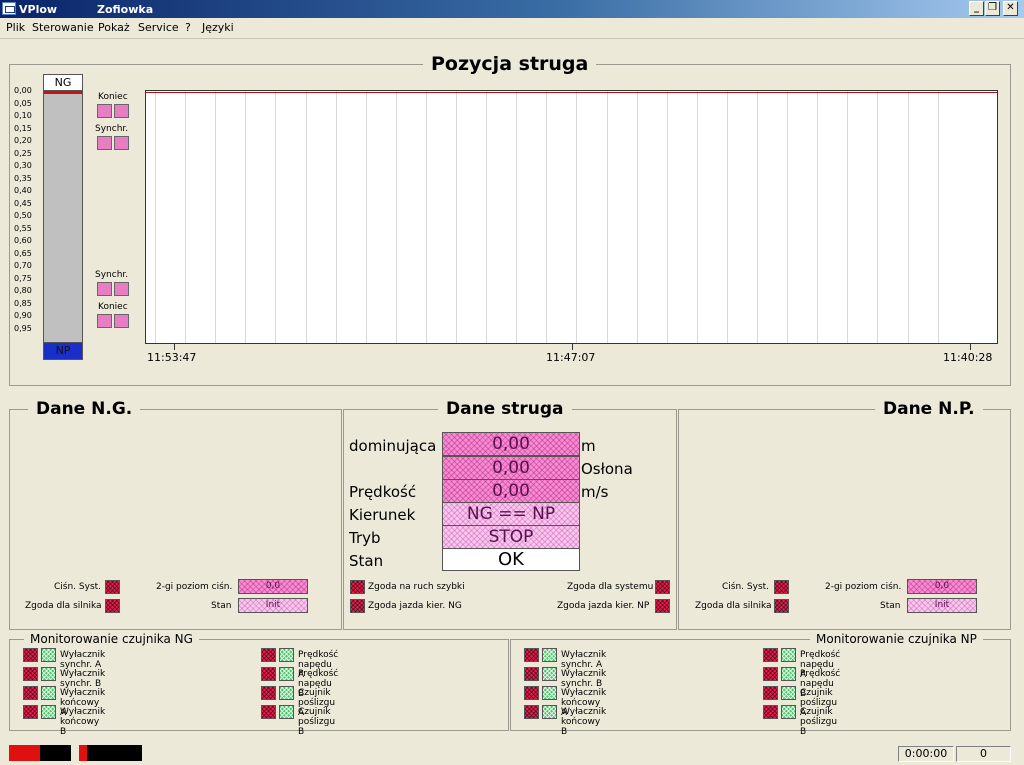 This screenshot has height=765, width=1024. What do you see at coordinates (942, 586) in the screenshot?
I see `np-poziom-value: 0,0` at bounding box center [942, 586].